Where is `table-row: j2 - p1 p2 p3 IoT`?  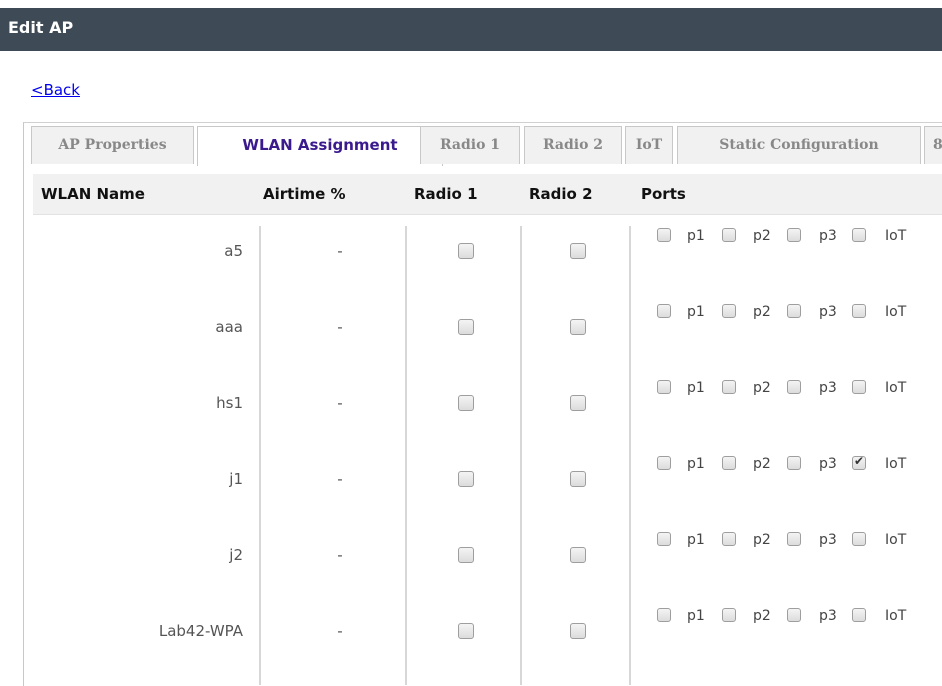
table-row: j2 - p1 p2 p3 IoT is located at coordinates (487, 560).